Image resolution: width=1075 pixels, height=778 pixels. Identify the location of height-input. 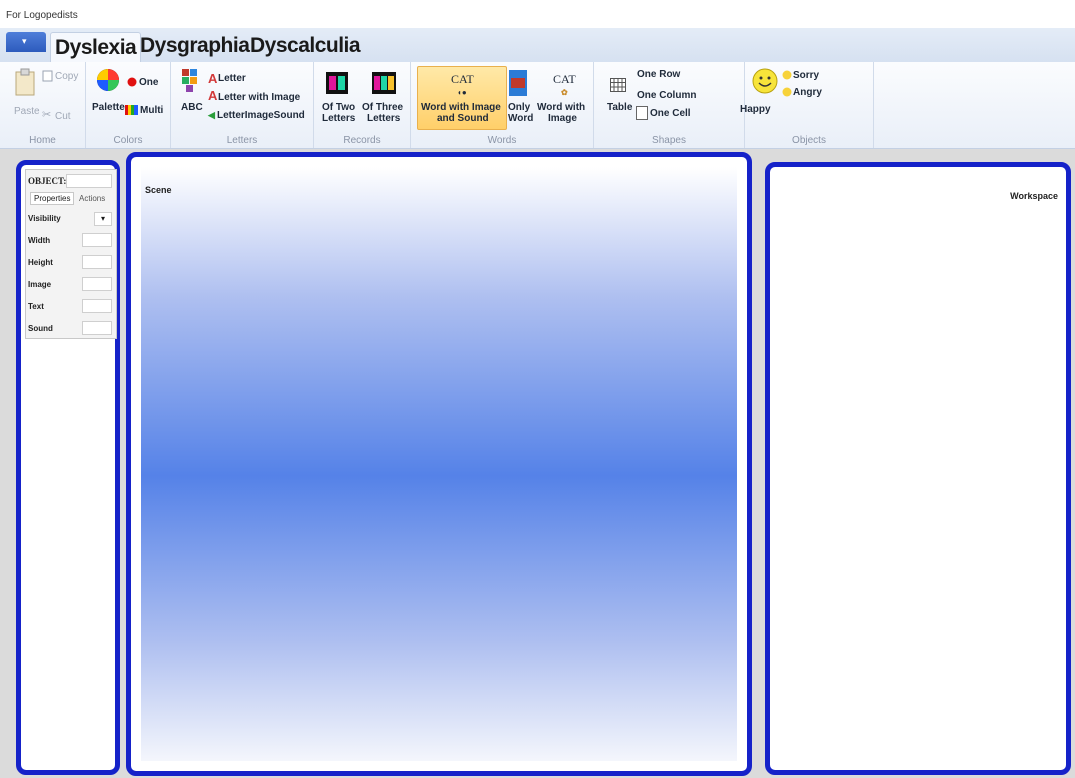
(97, 262).